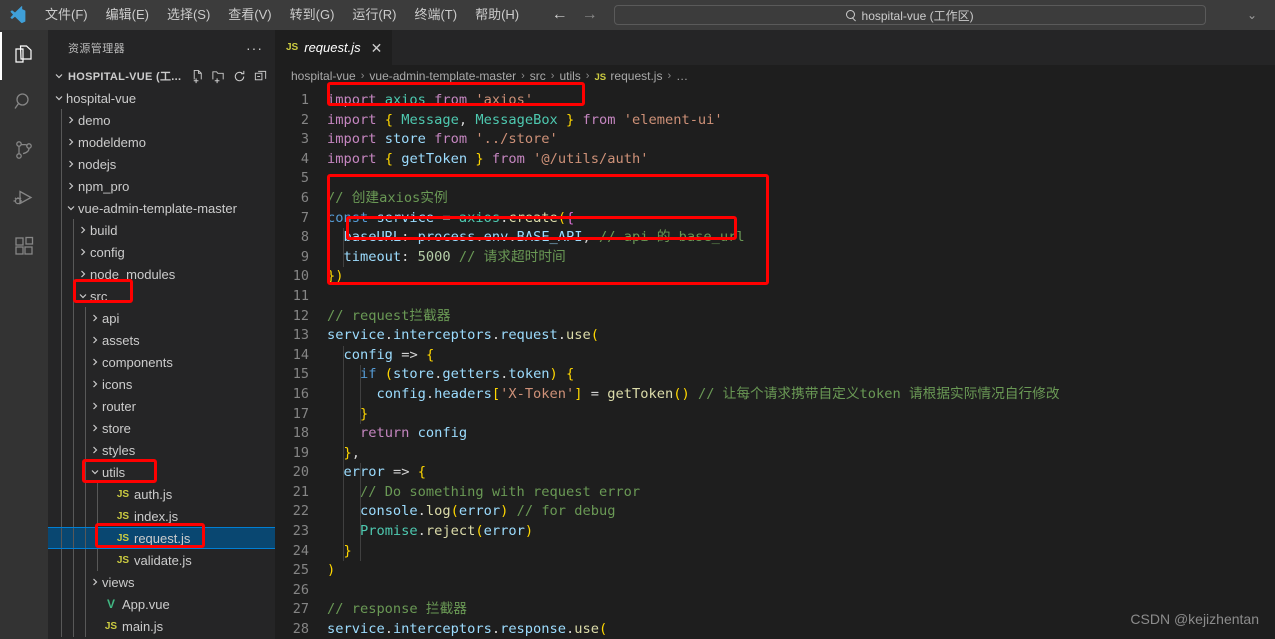 The height and width of the screenshot is (639, 1275). Describe the element at coordinates (801, 493) in the screenshot. I see `code-line: // Do something with request error` at that location.